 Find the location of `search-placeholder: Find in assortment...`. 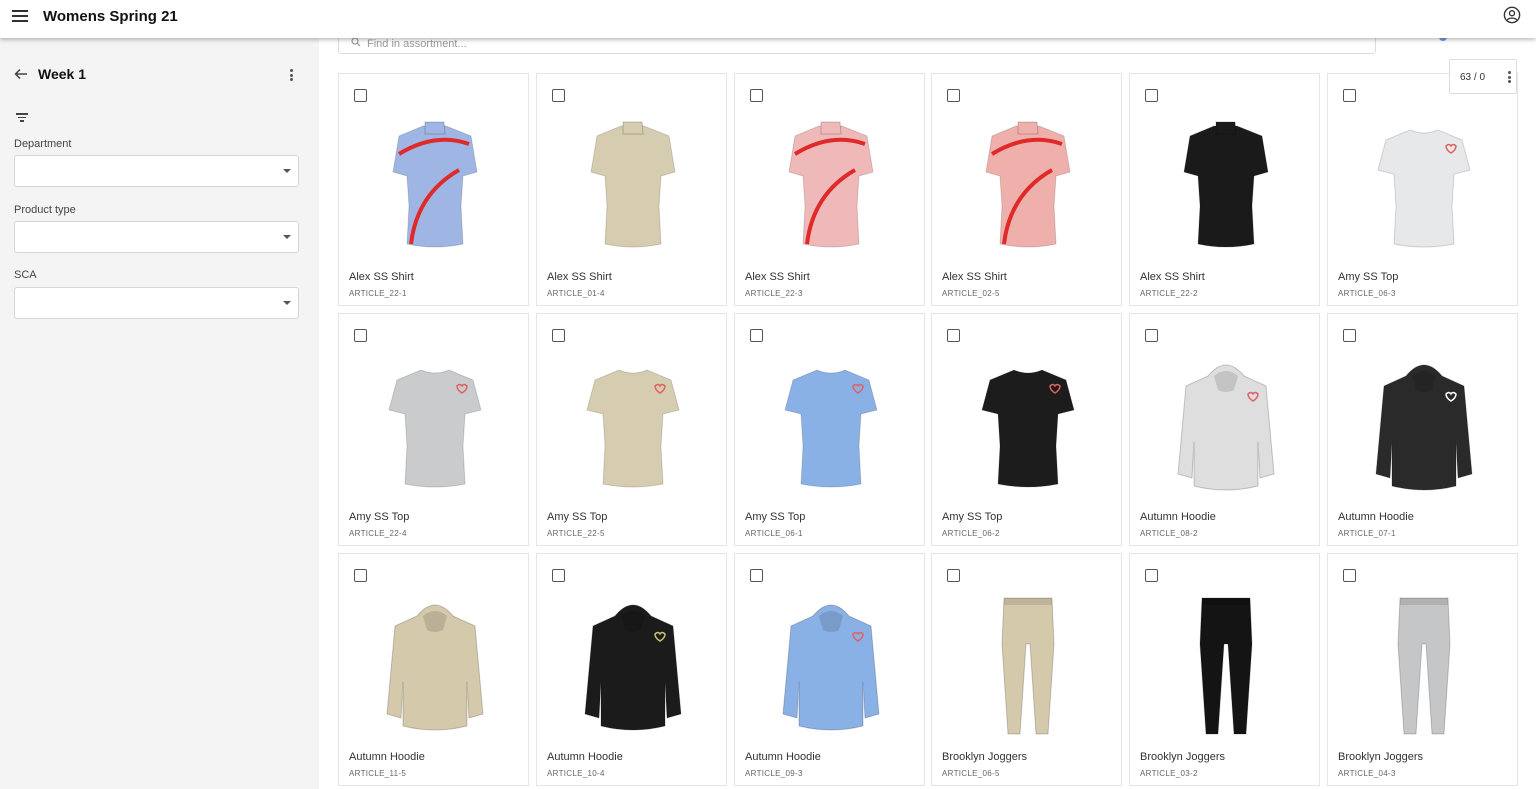

search-placeholder: Find in assortment... is located at coordinates (417, 44).